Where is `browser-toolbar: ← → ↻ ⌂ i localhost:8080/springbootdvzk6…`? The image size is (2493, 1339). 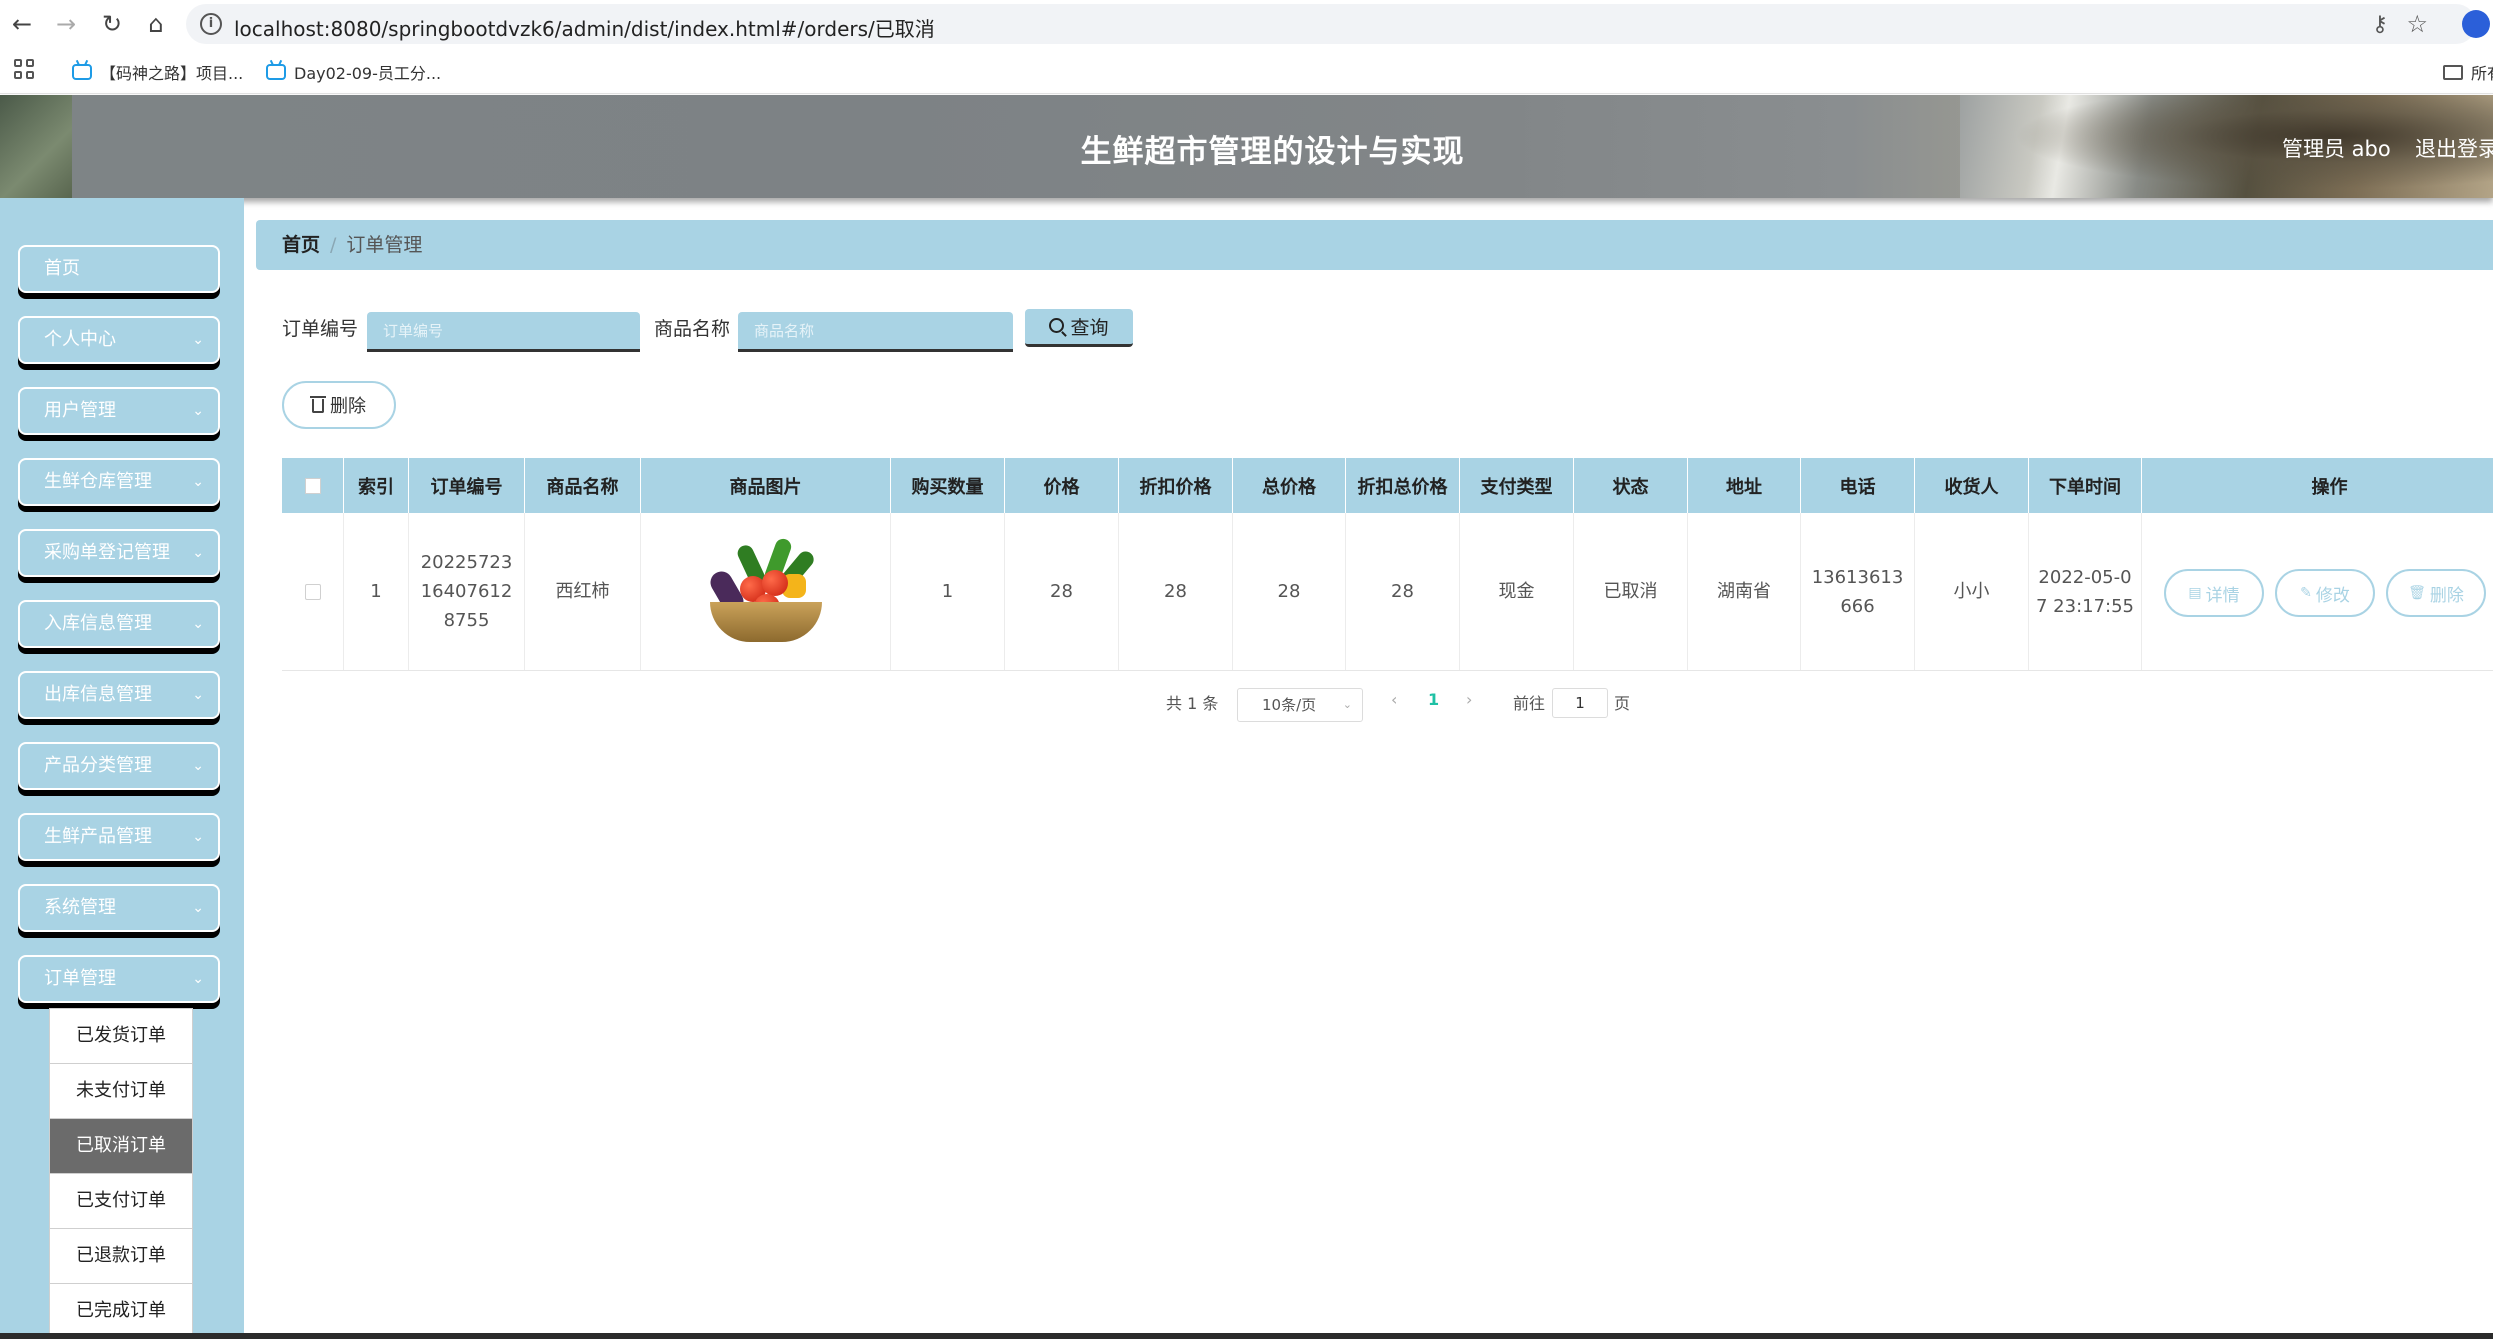
browser-toolbar: ← → ↻ ⌂ i localhost:8080/springbootdvzk6… is located at coordinates (1246, 24).